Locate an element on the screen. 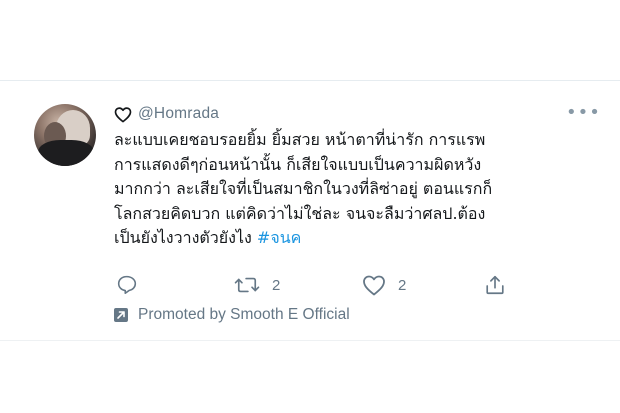 The width and height of the screenshot is (620, 413). reply-button is located at coordinates (127, 284).